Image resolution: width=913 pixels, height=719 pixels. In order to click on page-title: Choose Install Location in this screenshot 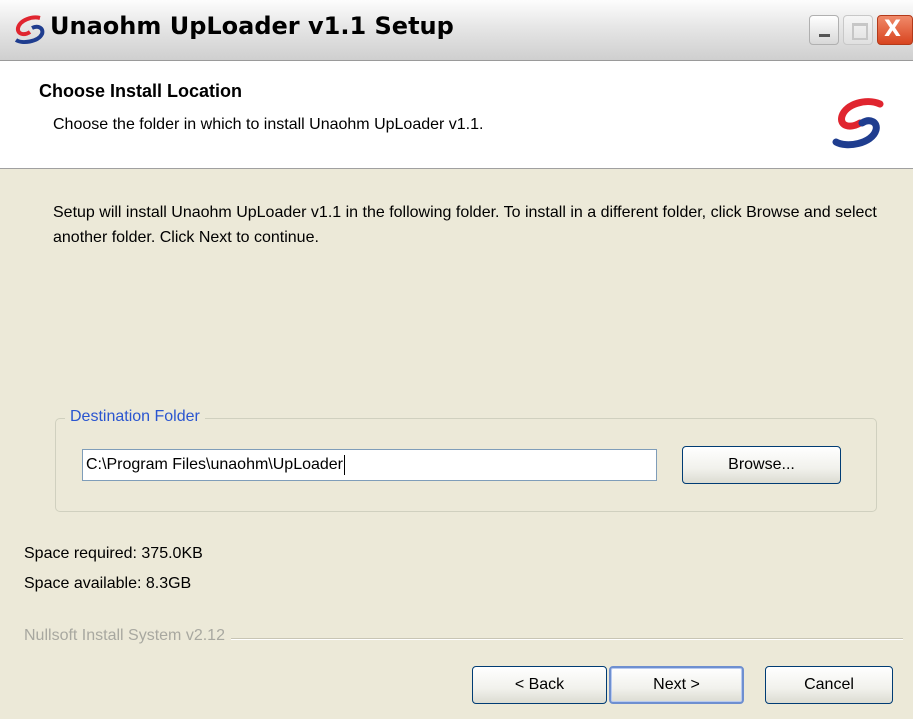, I will do `click(141, 91)`.